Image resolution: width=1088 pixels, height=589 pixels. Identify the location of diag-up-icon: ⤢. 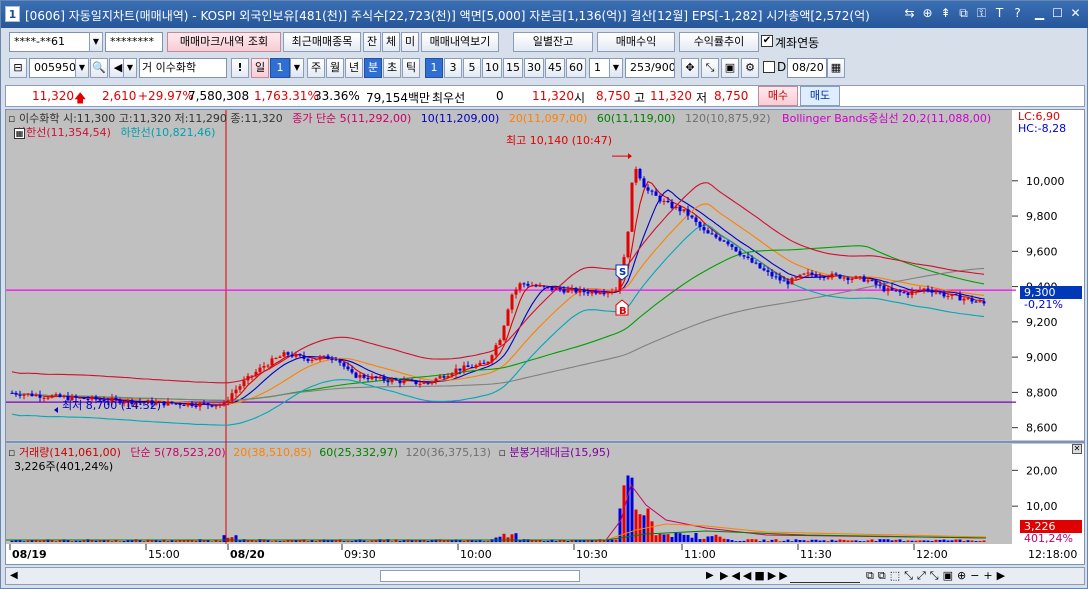
(923, 575).